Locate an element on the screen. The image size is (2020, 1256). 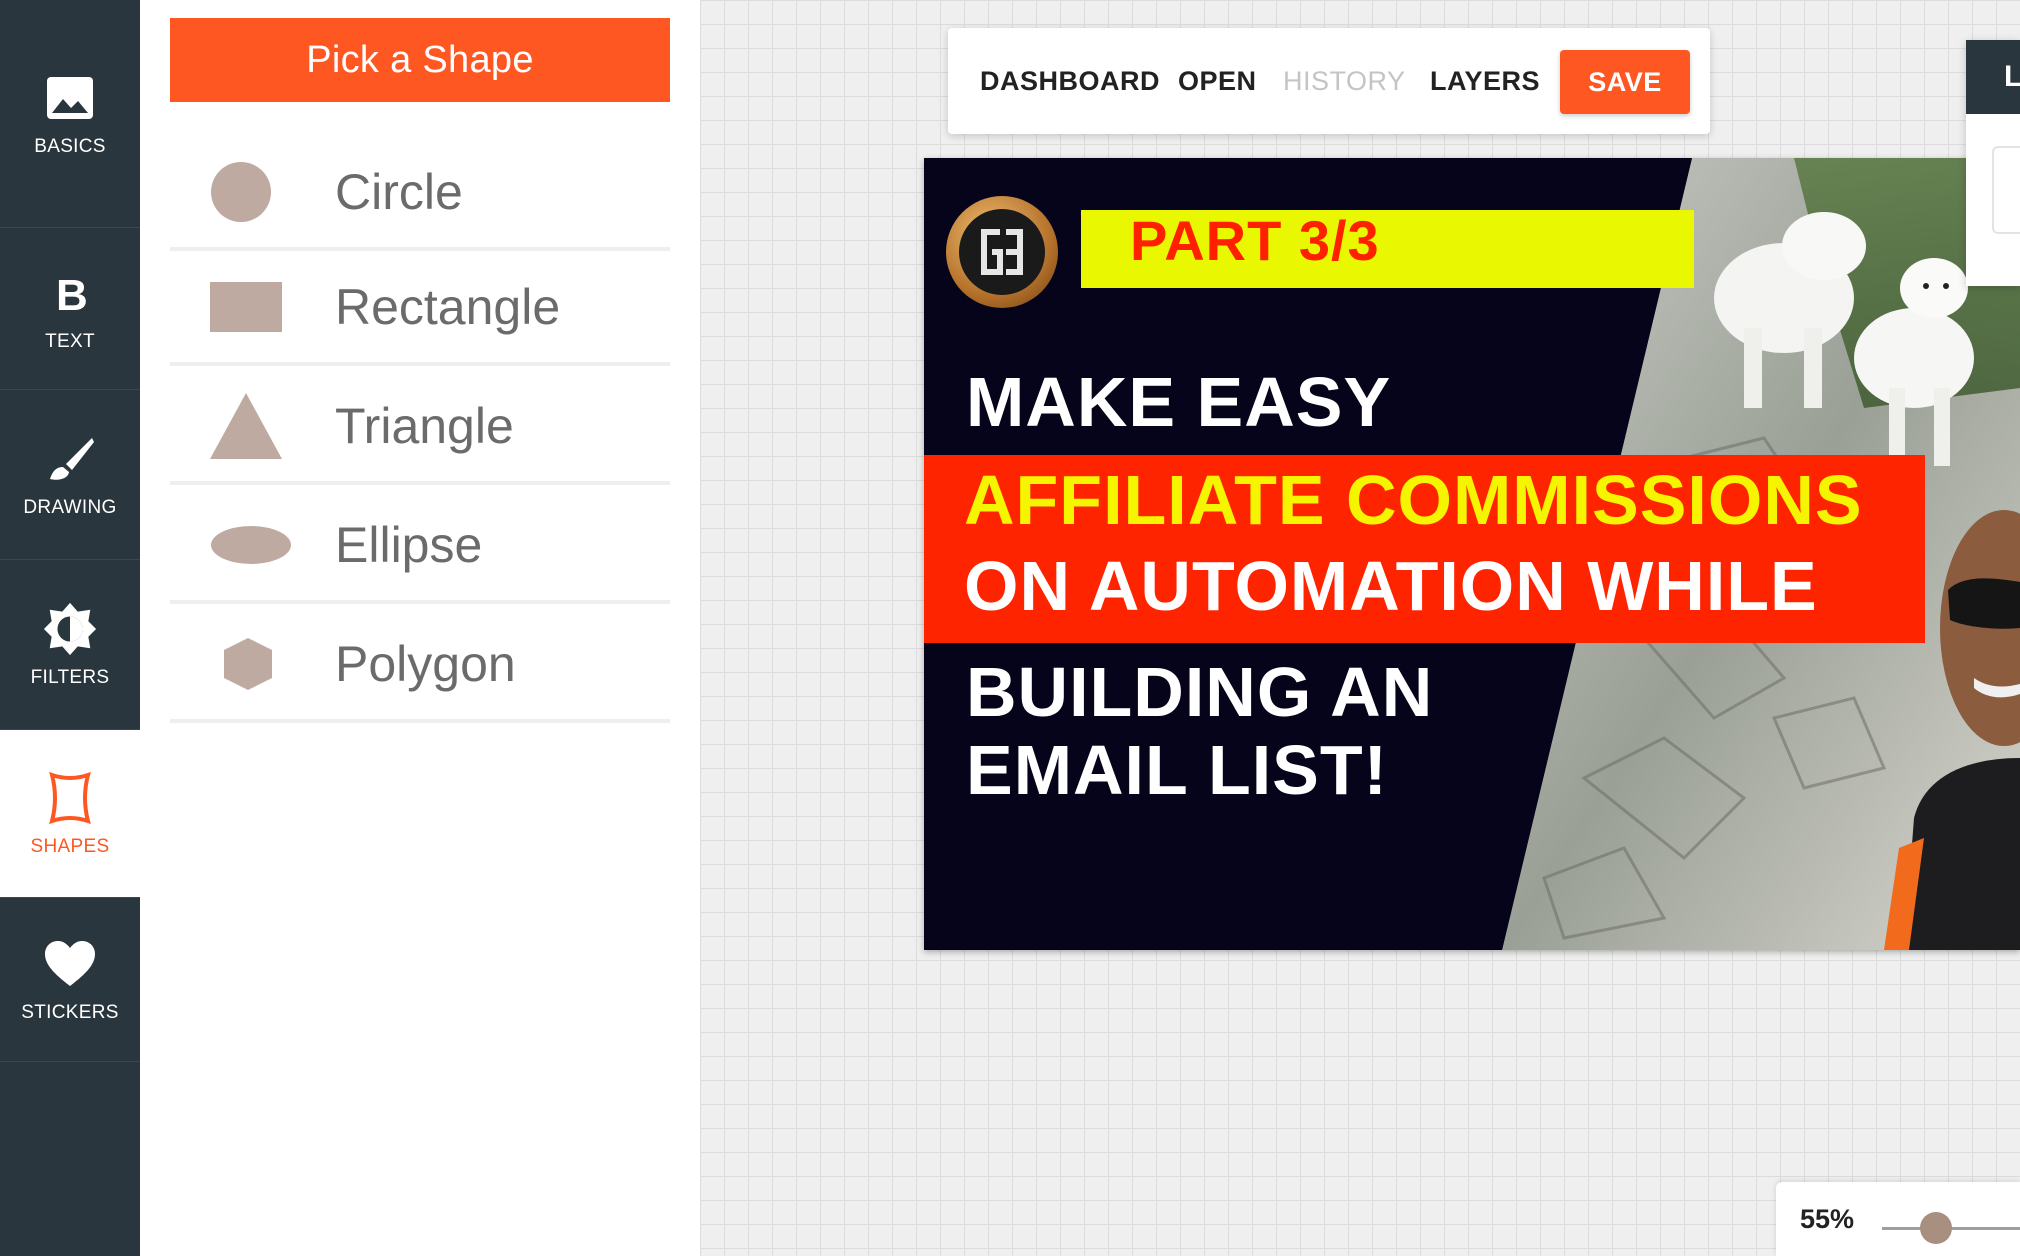
panel-title: Pick a Shape is located at coordinates (420, 60).